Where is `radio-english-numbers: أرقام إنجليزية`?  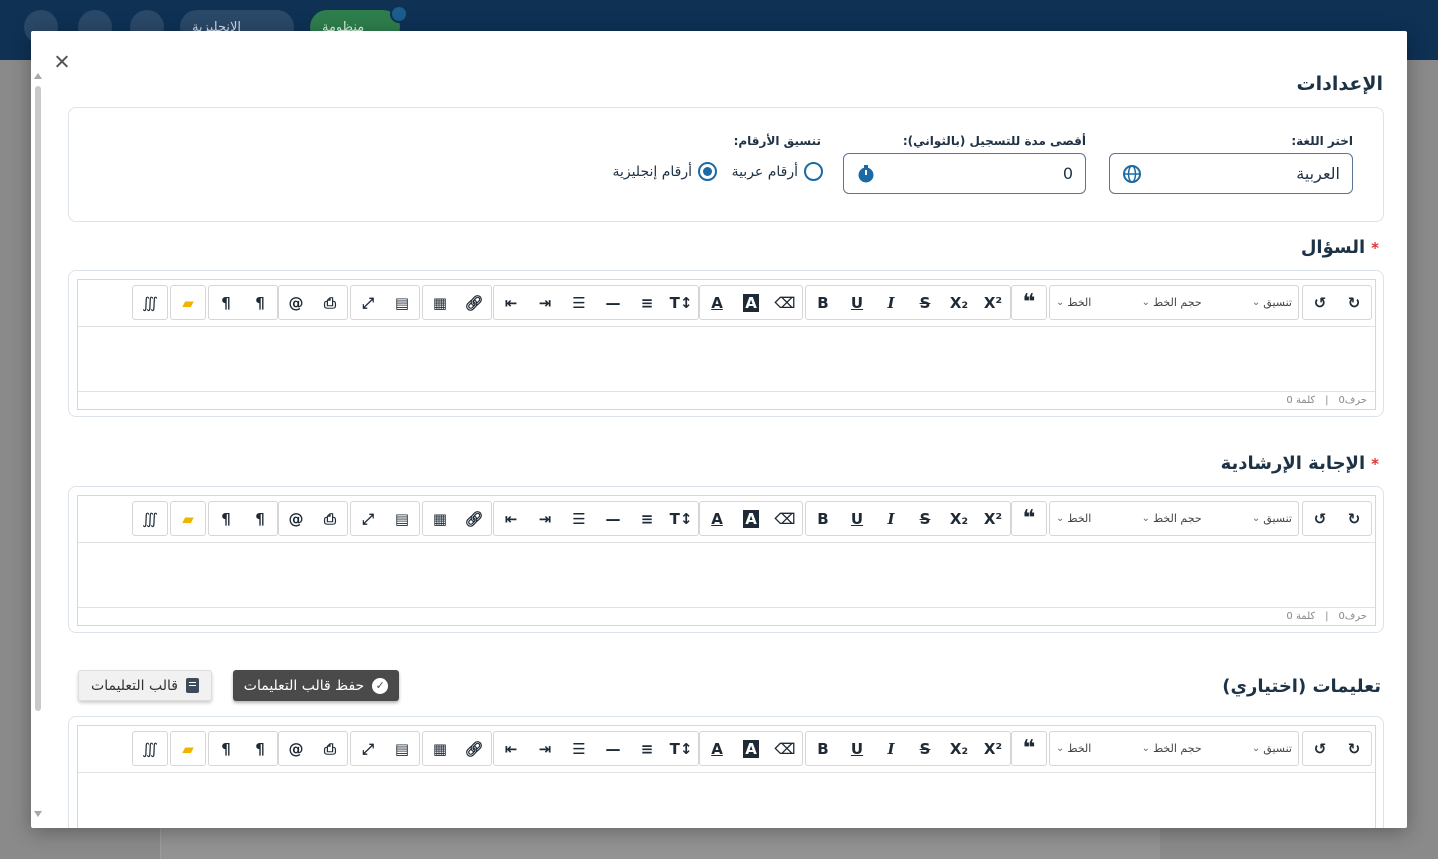 radio-english-numbers: أرقام إنجليزية is located at coordinates (664, 171).